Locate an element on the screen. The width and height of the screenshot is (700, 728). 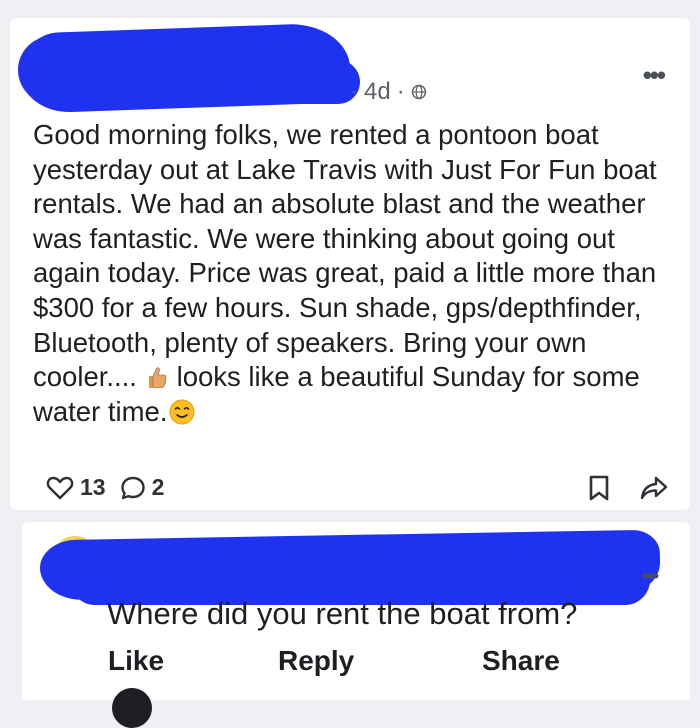
globe-icon is located at coordinates (418, 92).